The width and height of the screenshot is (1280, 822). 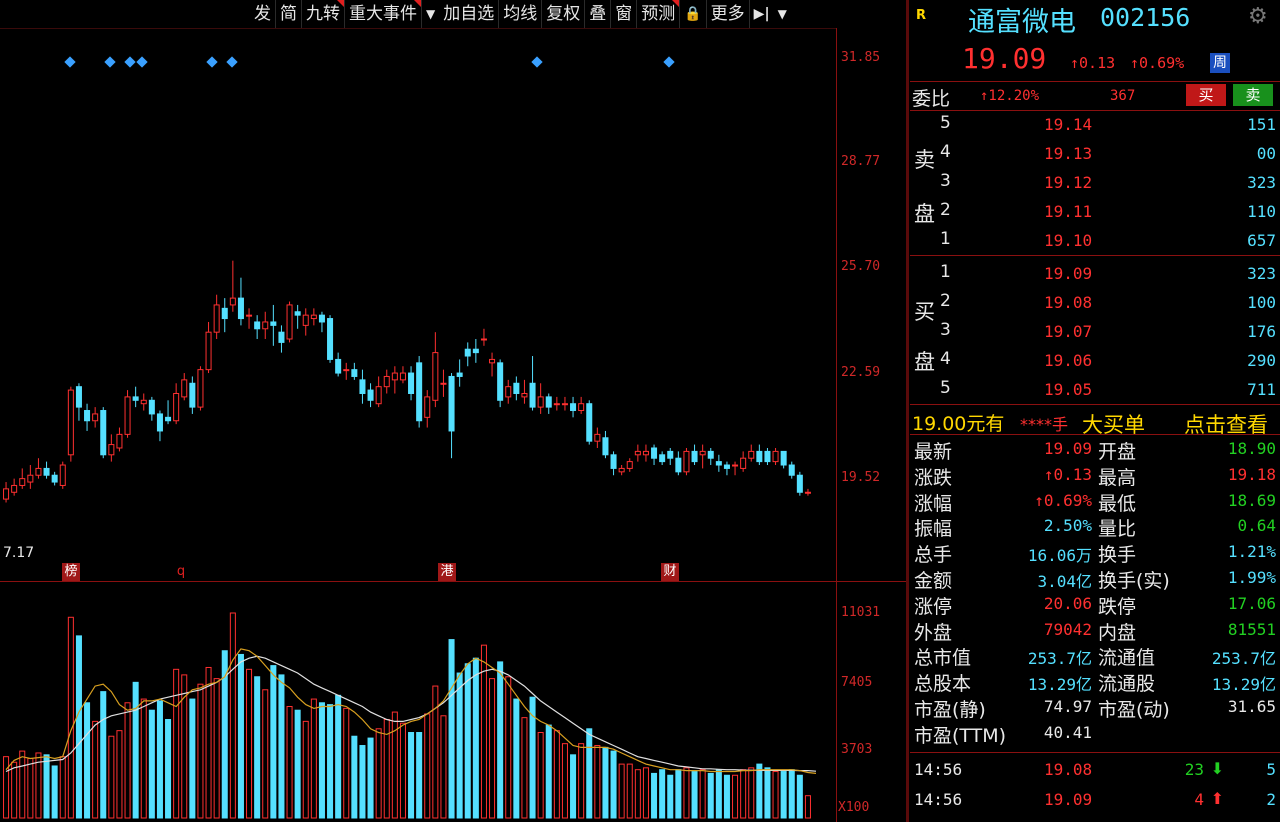 What do you see at coordinates (598, 14) in the screenshot?
I see `toolbar-item-overlay: 叠` at bounding box center [598, 14].